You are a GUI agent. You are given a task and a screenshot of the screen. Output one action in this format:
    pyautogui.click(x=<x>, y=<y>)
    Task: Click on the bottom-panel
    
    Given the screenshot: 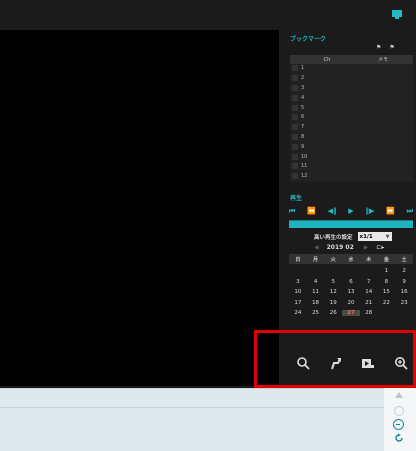 What is the action you would take?
    pyautogui.click(x=208, y=419)
    